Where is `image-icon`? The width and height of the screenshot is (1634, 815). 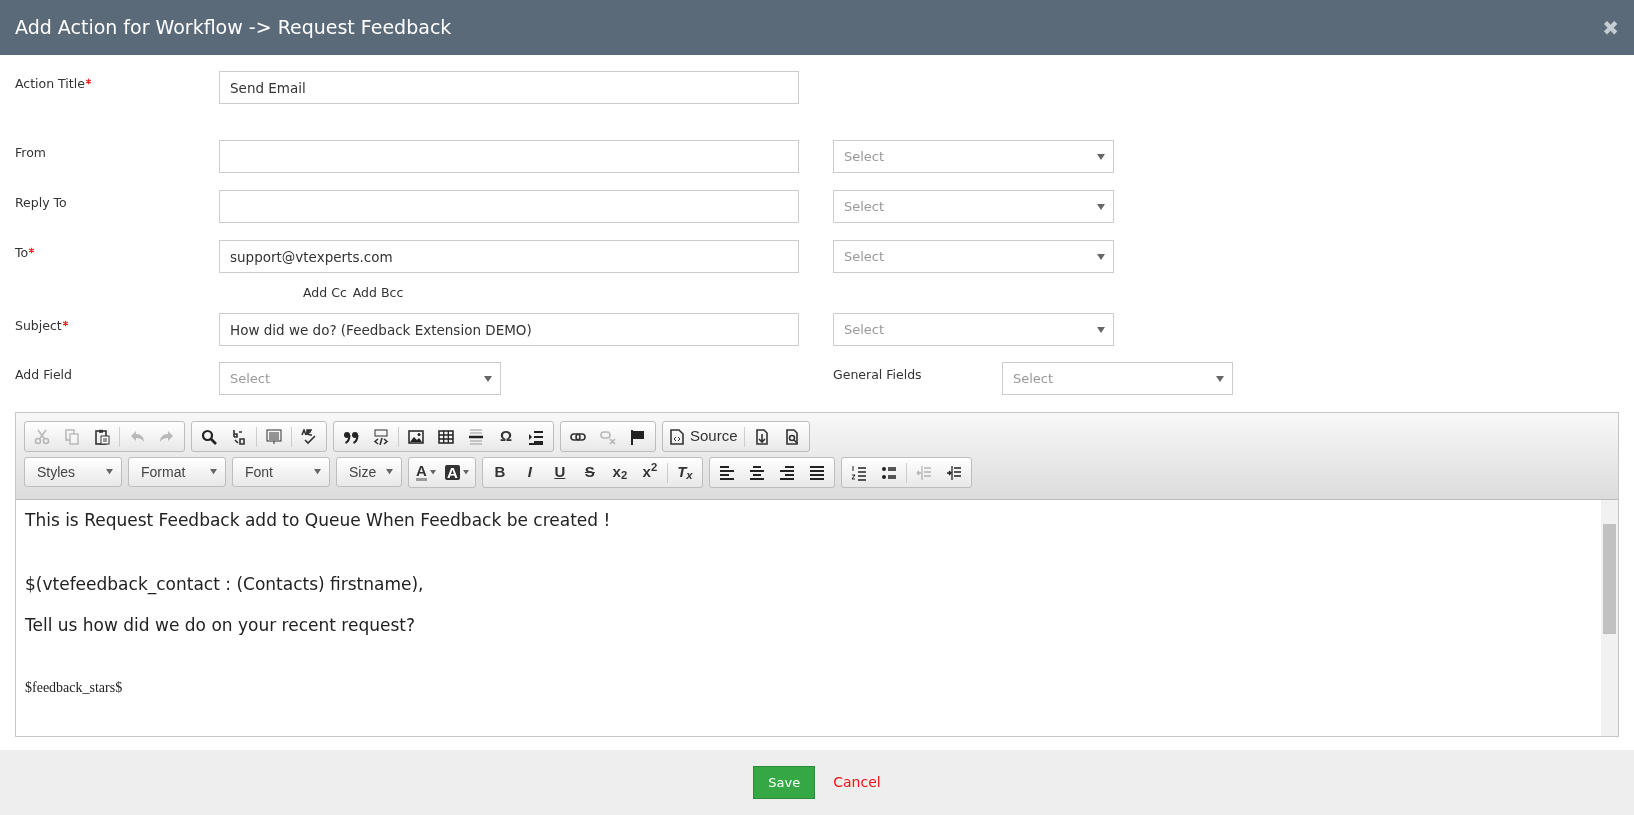
image-icon is located at coordinates (416, 436).